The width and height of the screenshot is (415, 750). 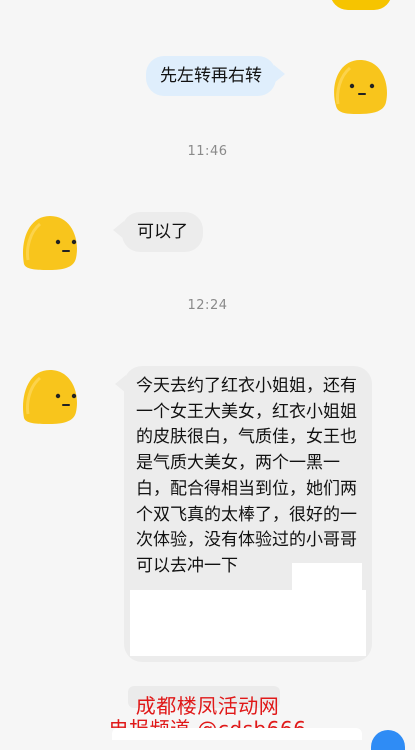 I want to click on received-message-bubble: 可以了, so click(x=158, y=232).